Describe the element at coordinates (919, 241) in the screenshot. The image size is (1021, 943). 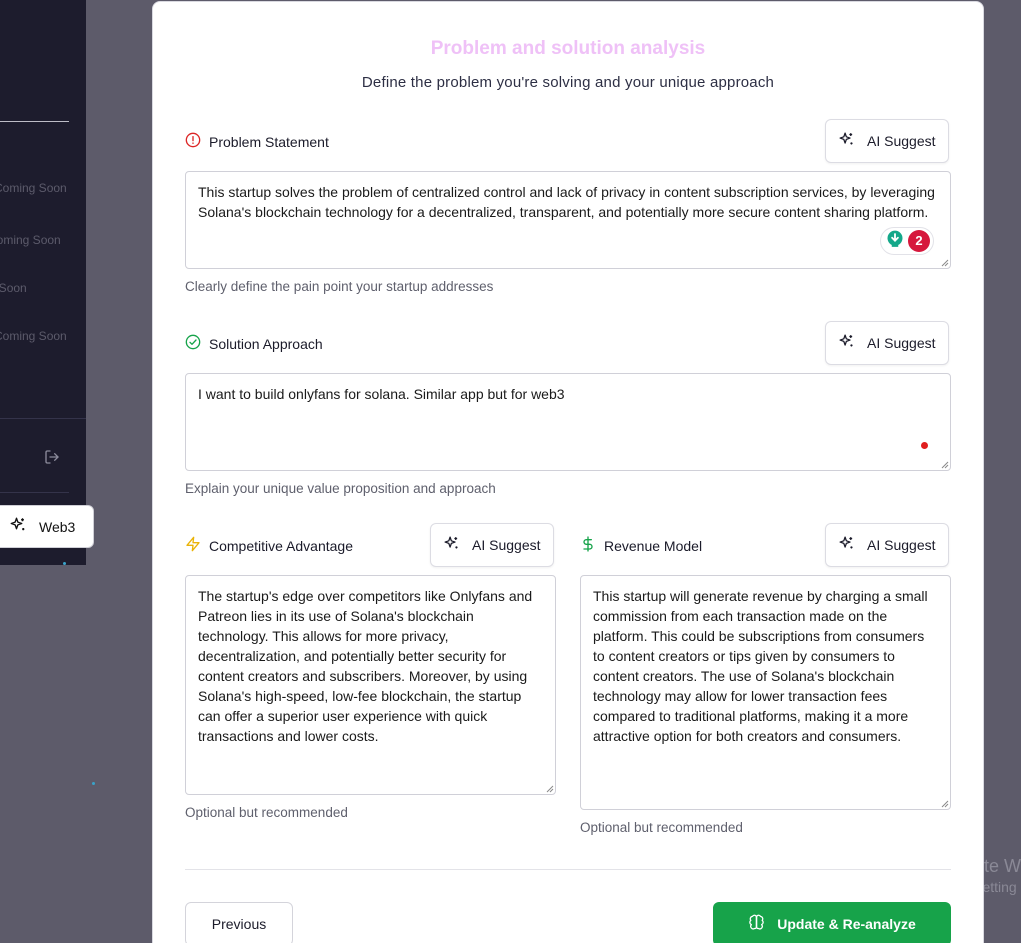
I see `issue-count-badge: 2` at that location.